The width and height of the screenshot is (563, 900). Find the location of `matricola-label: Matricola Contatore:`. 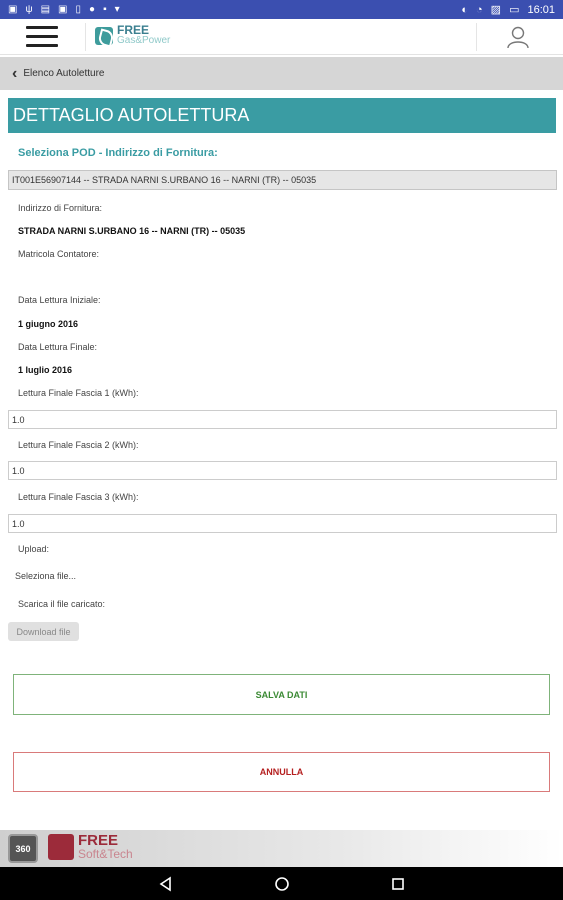

matricola-label: Matricola Contatore: is located at coordinates (59, 254).